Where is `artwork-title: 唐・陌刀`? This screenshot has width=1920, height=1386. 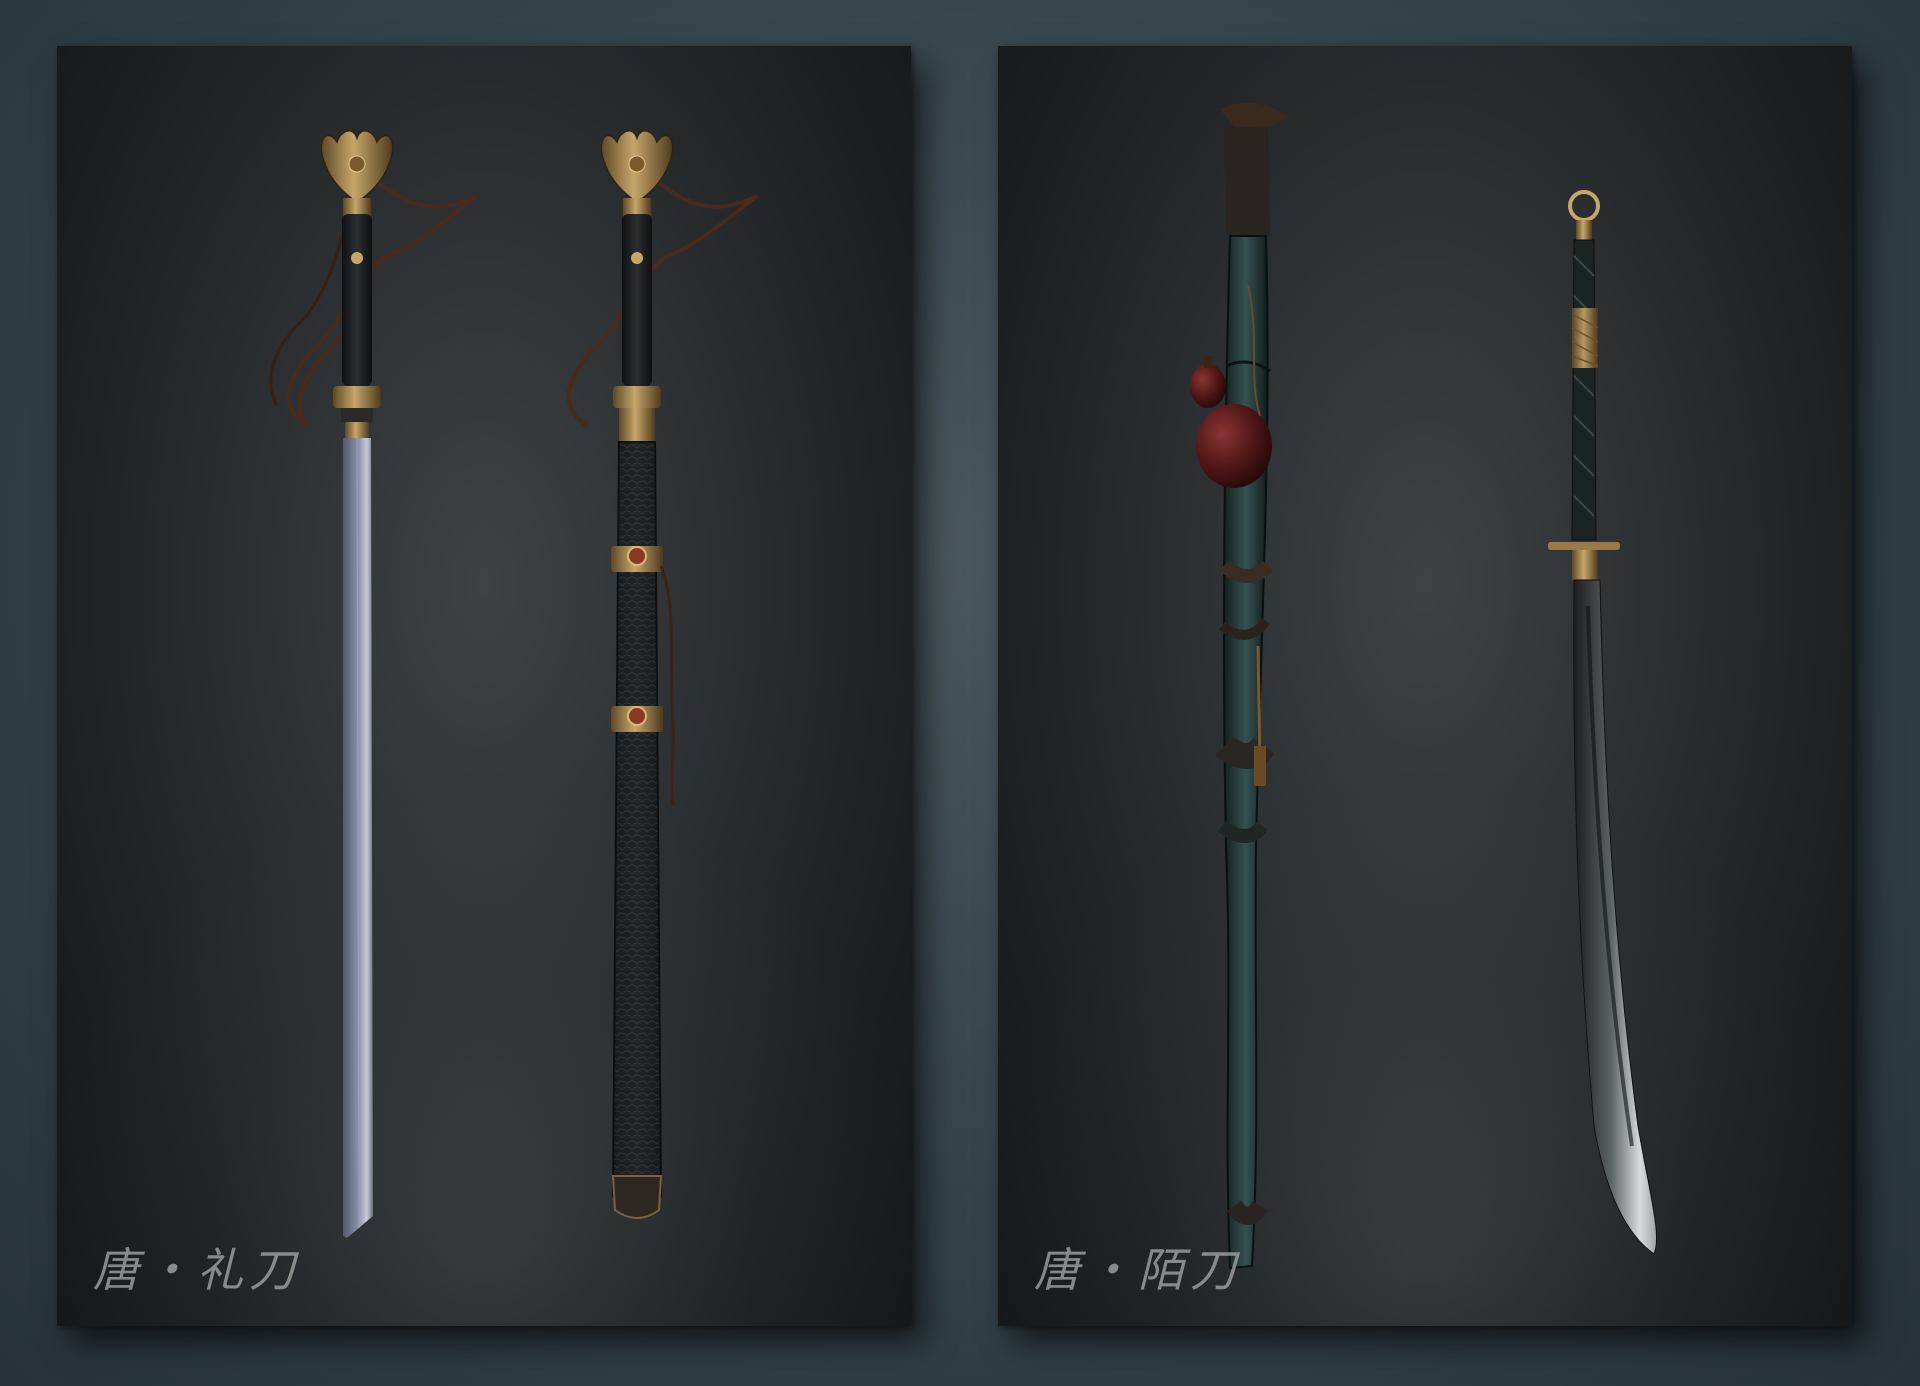
artwork-title: 唐・陌刀 is located at coordinates (1138, 1270).